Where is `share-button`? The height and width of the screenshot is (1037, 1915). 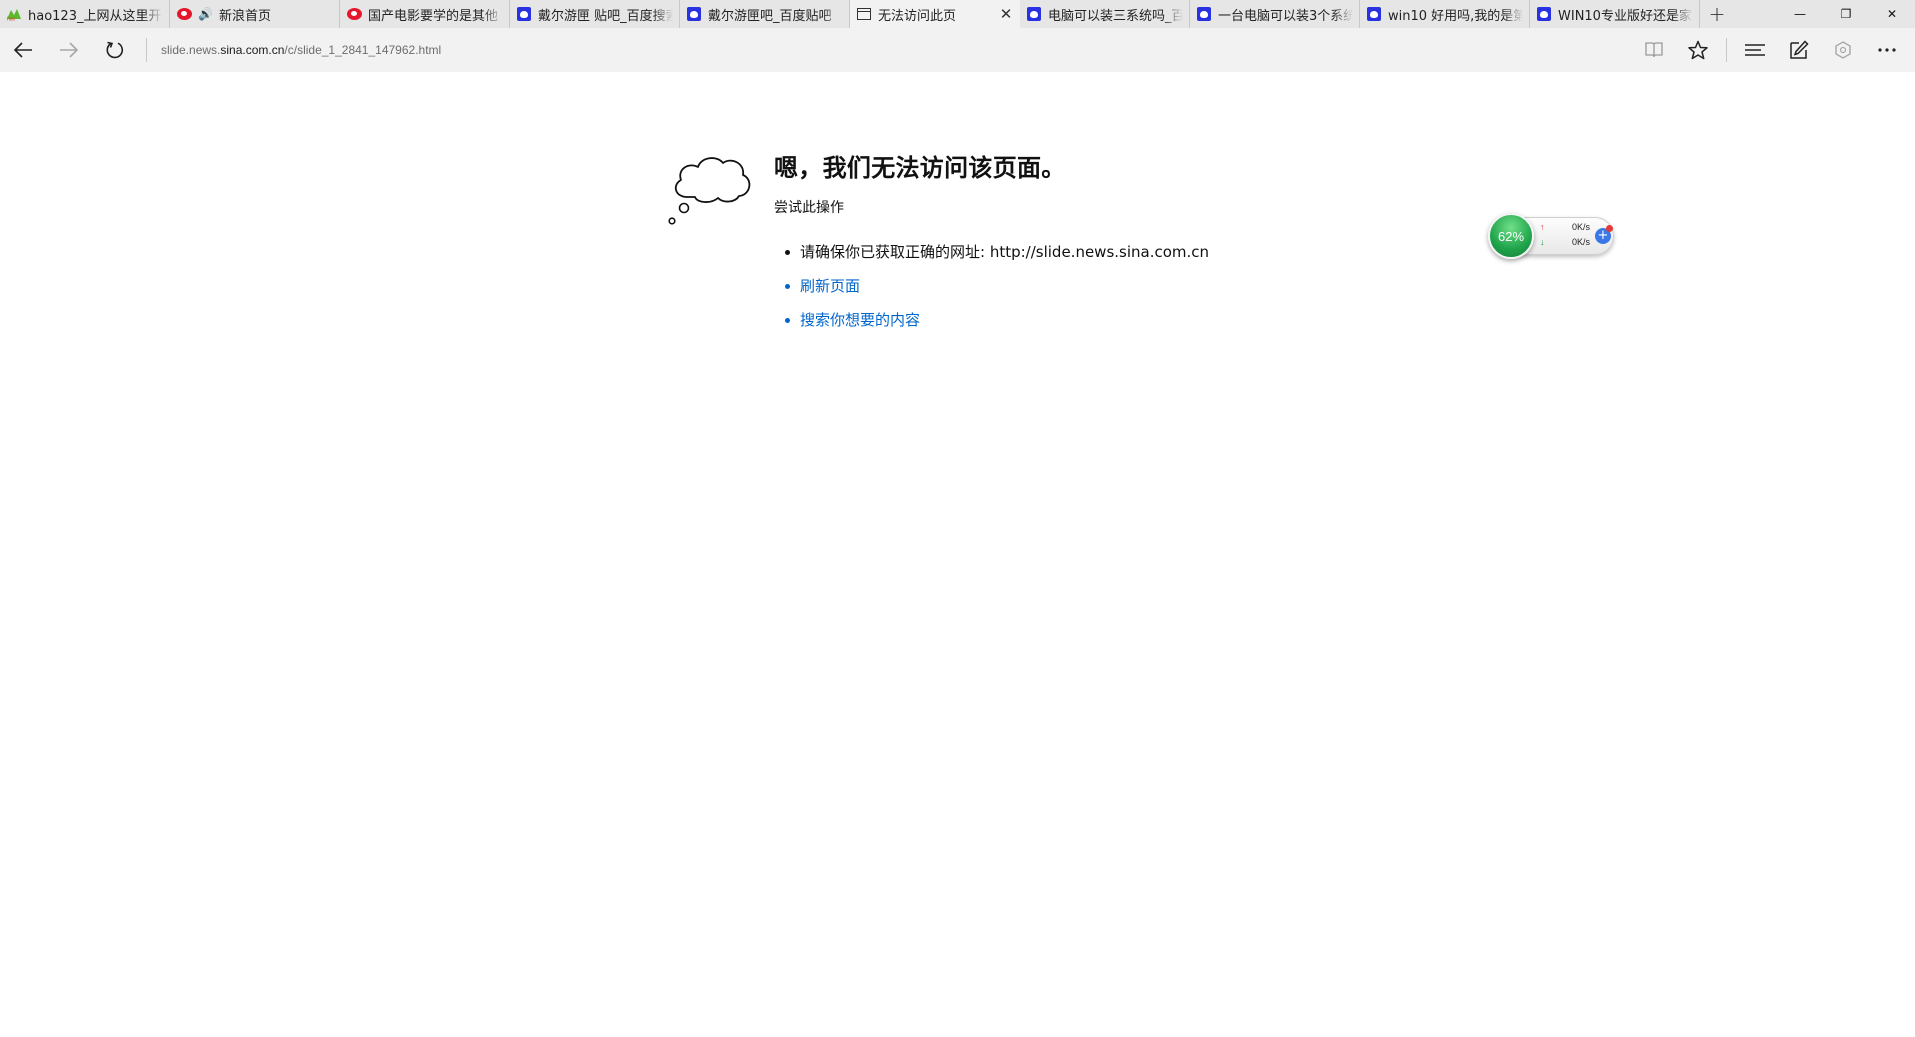
share-button is located at coordinates (1843, 50).